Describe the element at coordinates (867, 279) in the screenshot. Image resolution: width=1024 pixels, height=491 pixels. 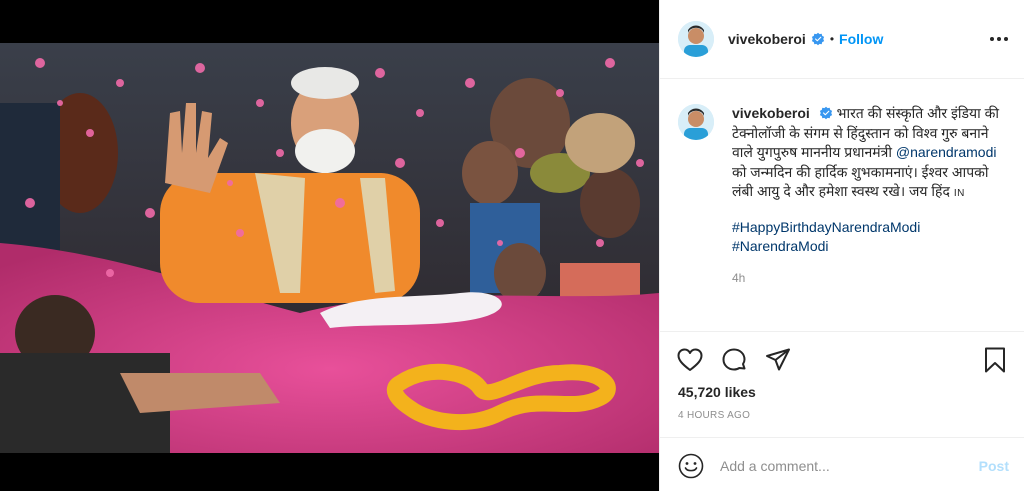
I see `caption-time: 4h` at that location.